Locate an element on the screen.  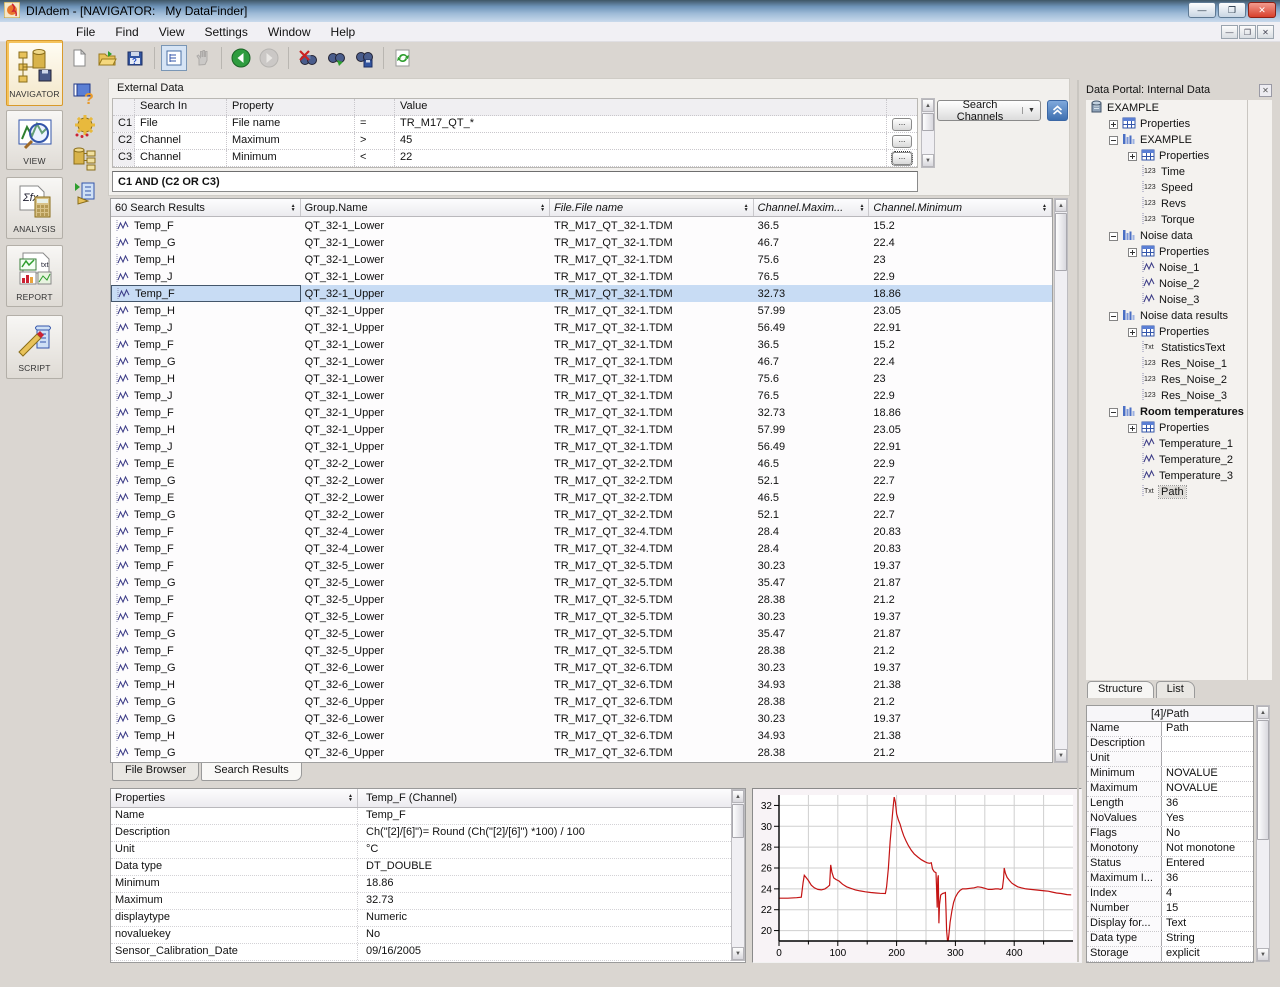
minimum-cell: 22.9 is located at coordinates (960, 497).